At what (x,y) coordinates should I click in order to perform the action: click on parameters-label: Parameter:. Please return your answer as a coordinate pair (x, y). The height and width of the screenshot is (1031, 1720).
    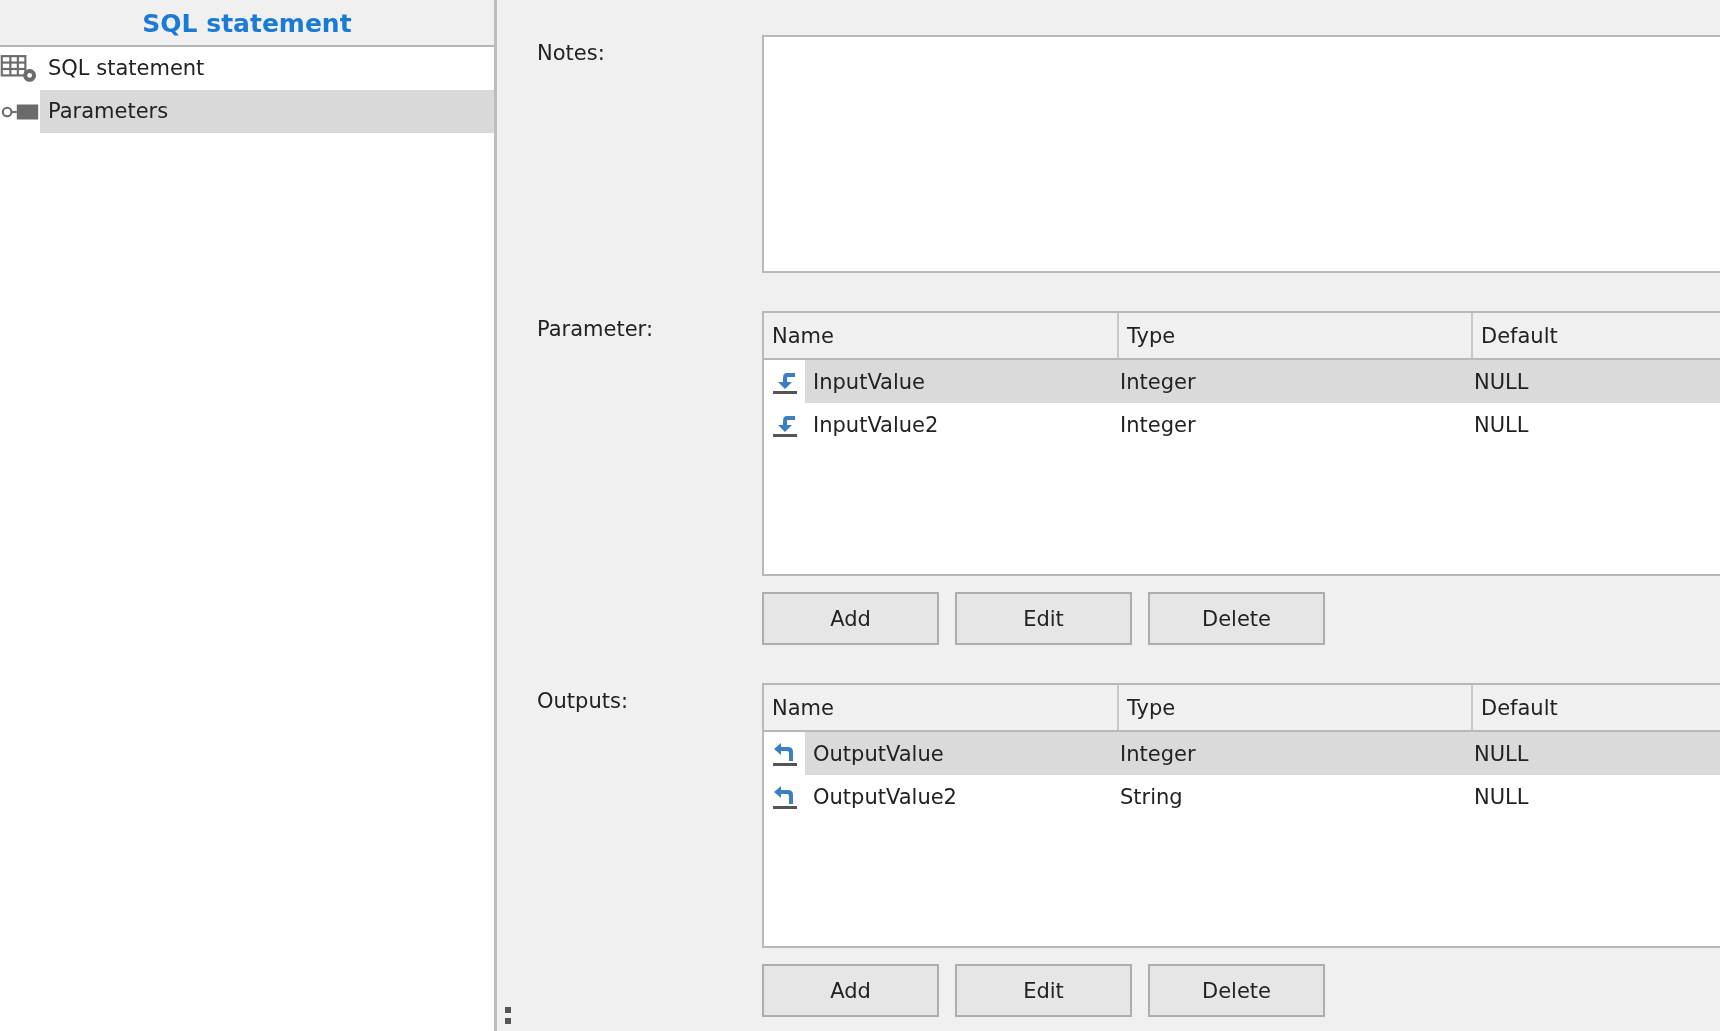
    Looking at the image, I should click on (595, 329).